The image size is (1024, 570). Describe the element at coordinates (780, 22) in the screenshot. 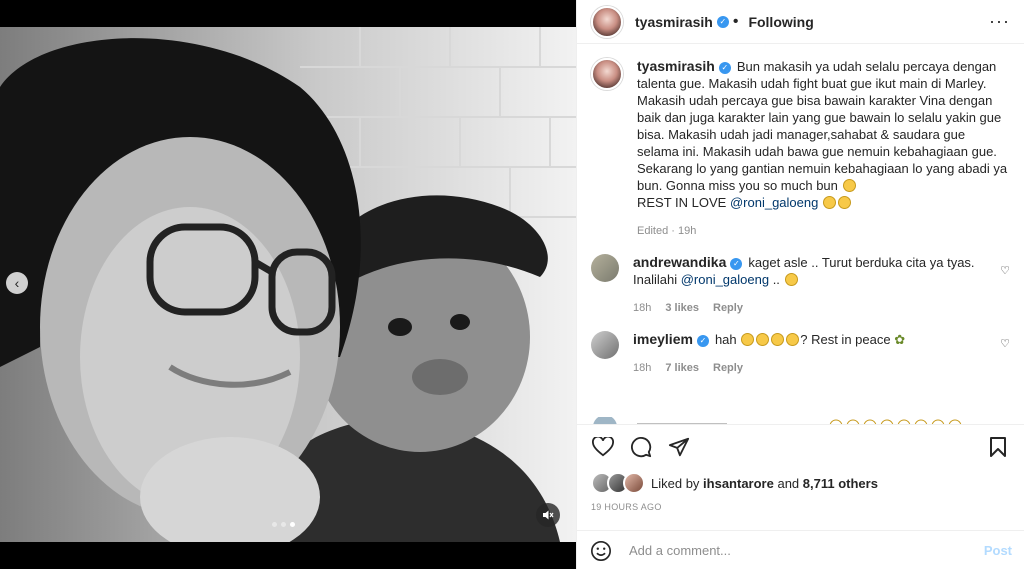

I see `following-status: Following` at that location.